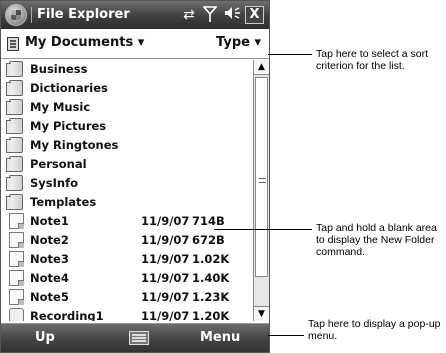 This screenshot has height=353, width=446. Describe the element at coordinates (211, 259) in the screenshot. I see `item-size: 1.02K` at that location.